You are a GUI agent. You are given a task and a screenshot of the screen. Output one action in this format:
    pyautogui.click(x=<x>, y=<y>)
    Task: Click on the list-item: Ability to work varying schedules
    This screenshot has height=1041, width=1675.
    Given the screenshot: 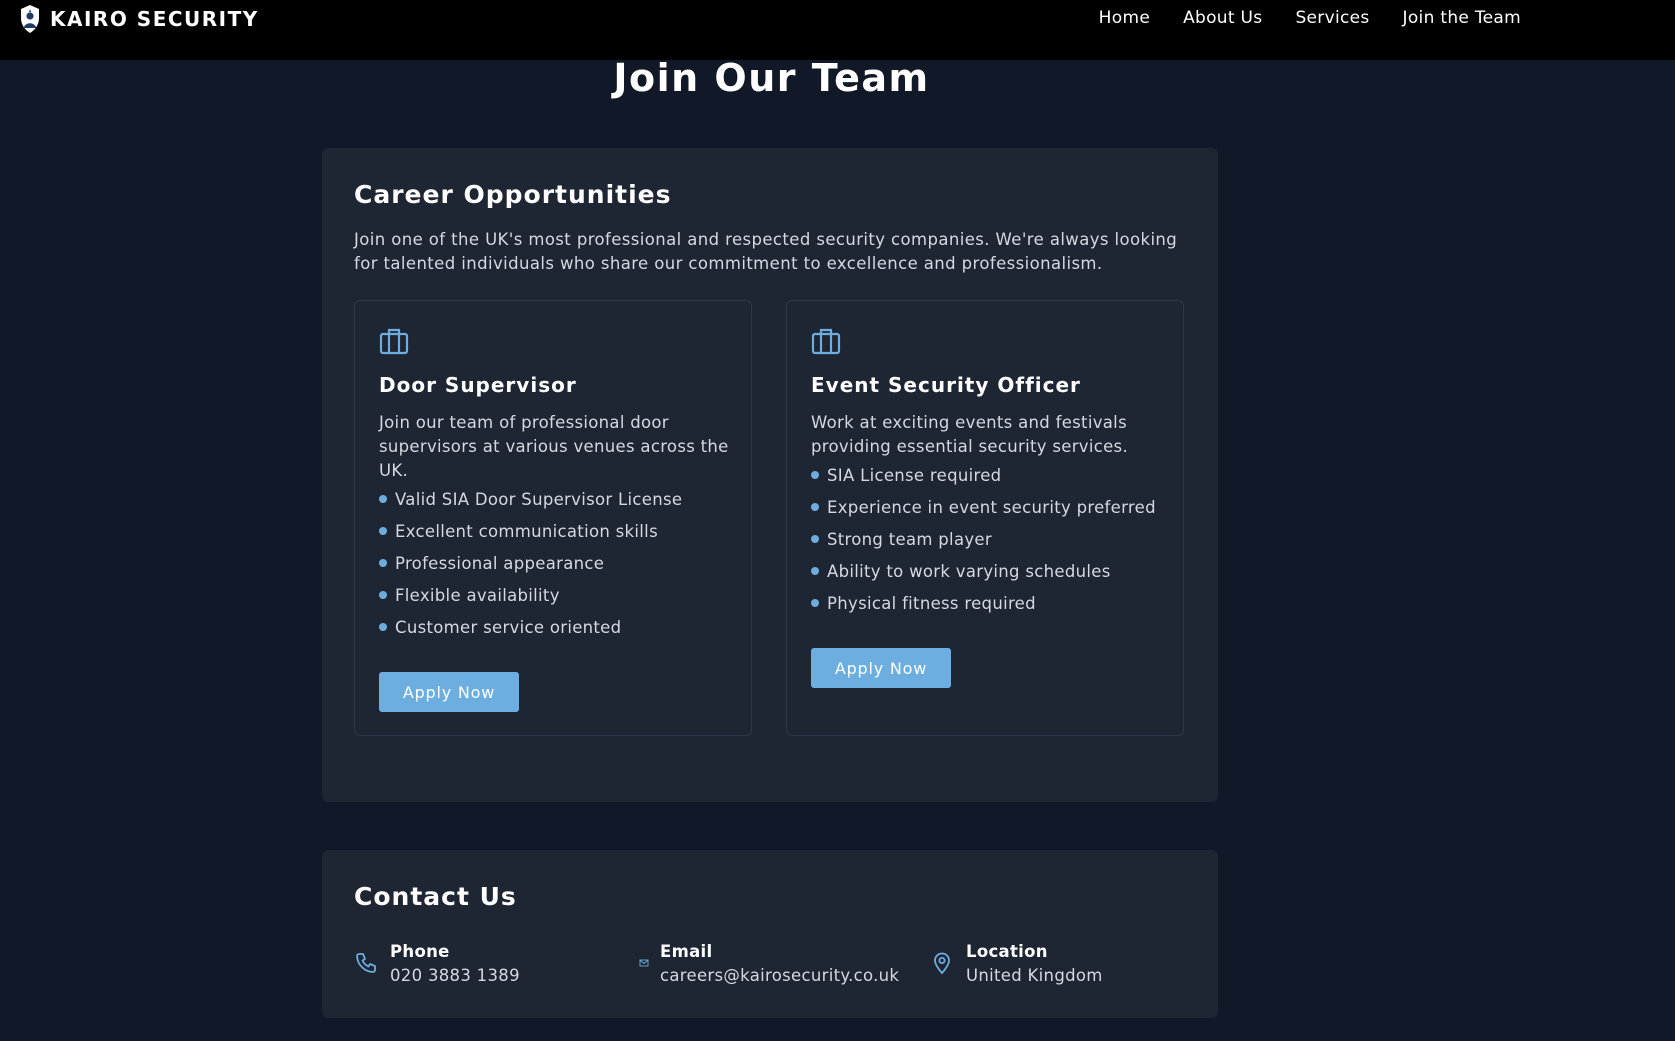 What is the action you would take?
    pyautogui.click(x=983, y=571)
    